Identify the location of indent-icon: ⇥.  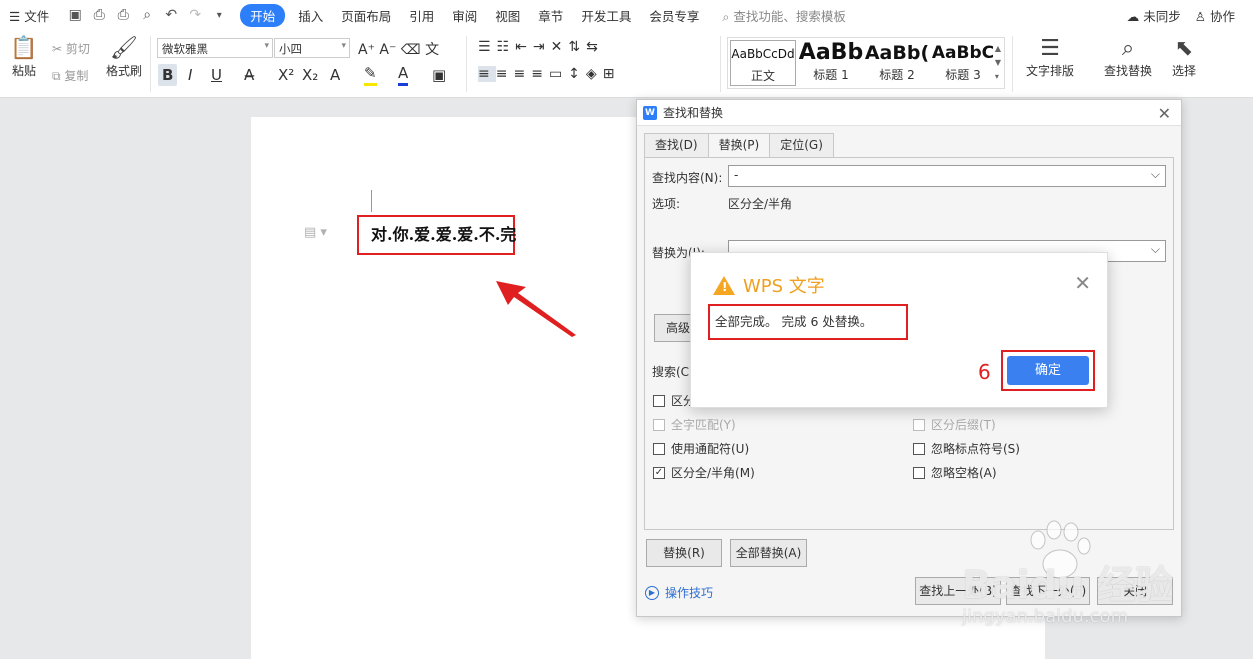
(542, 47).